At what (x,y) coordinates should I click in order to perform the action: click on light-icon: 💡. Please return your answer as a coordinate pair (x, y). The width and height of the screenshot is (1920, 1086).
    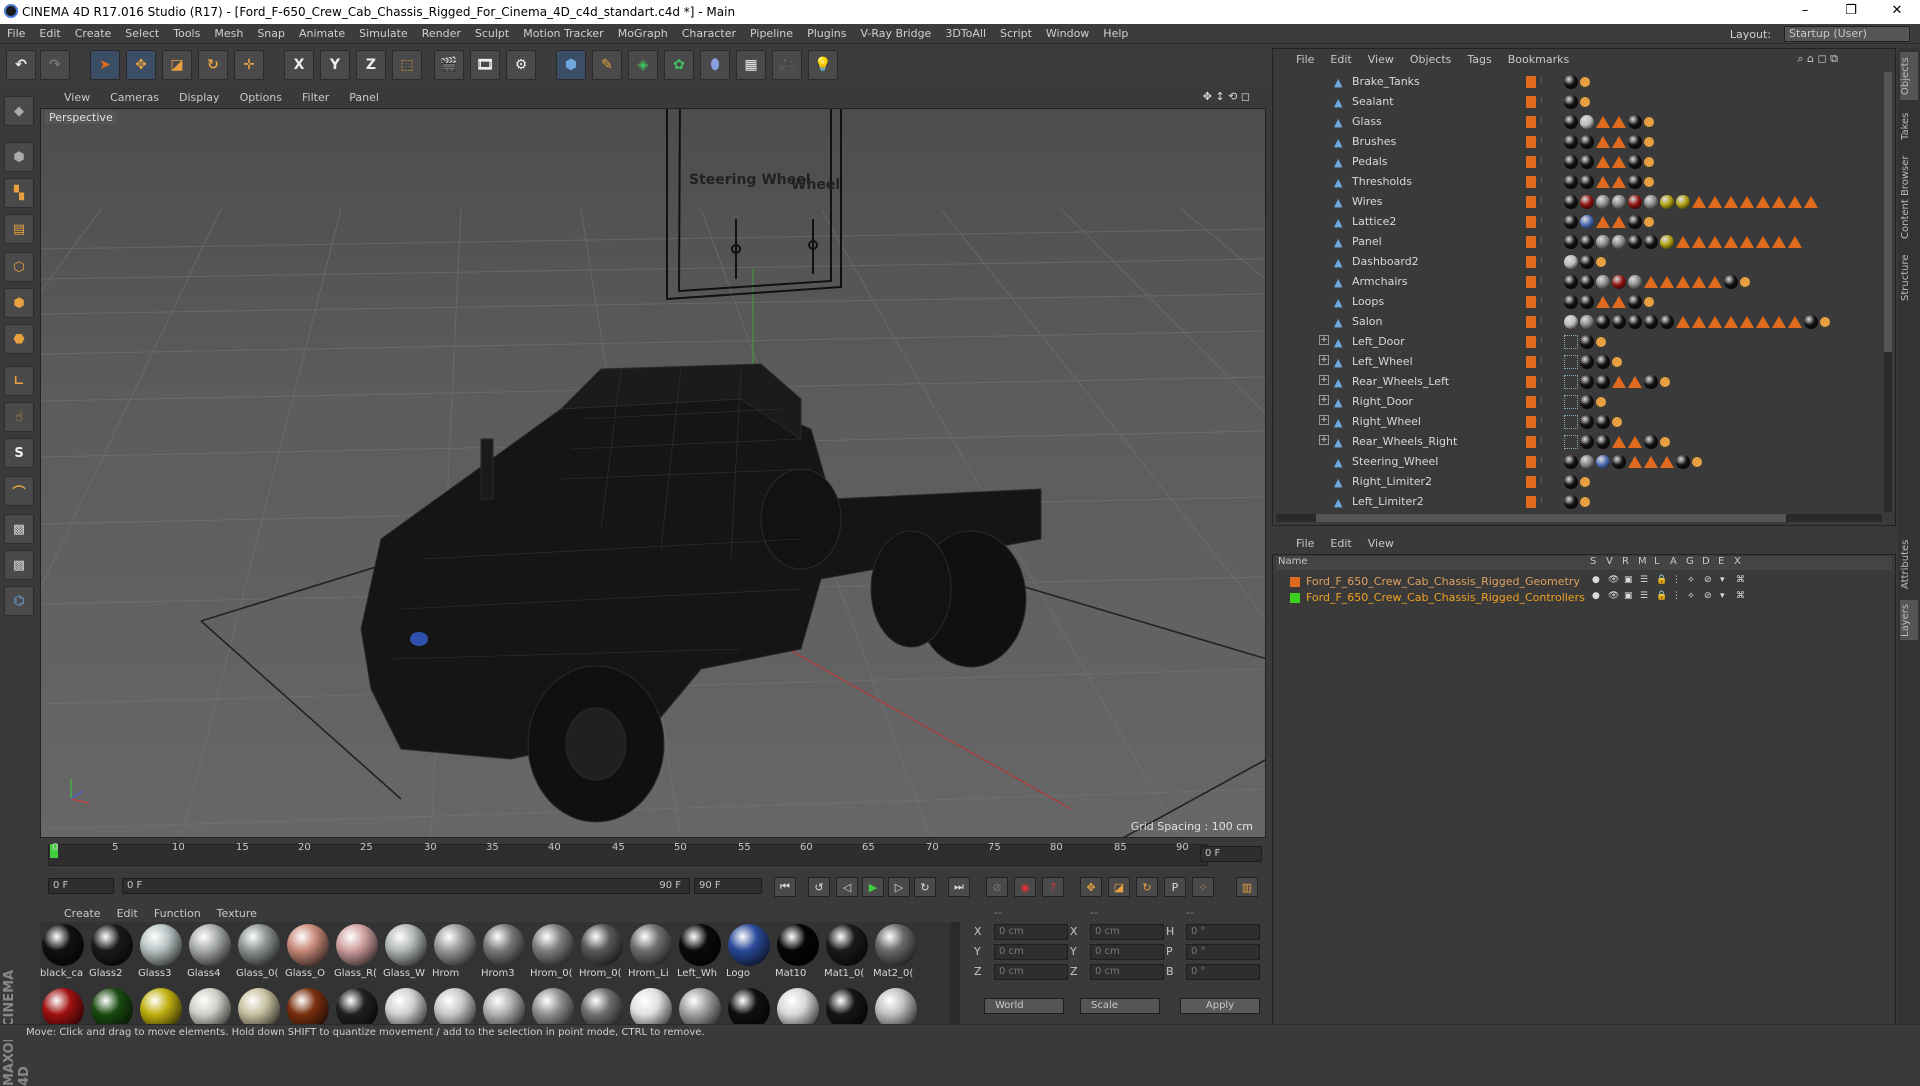
    Looking at the image, I should click on (823, 65).